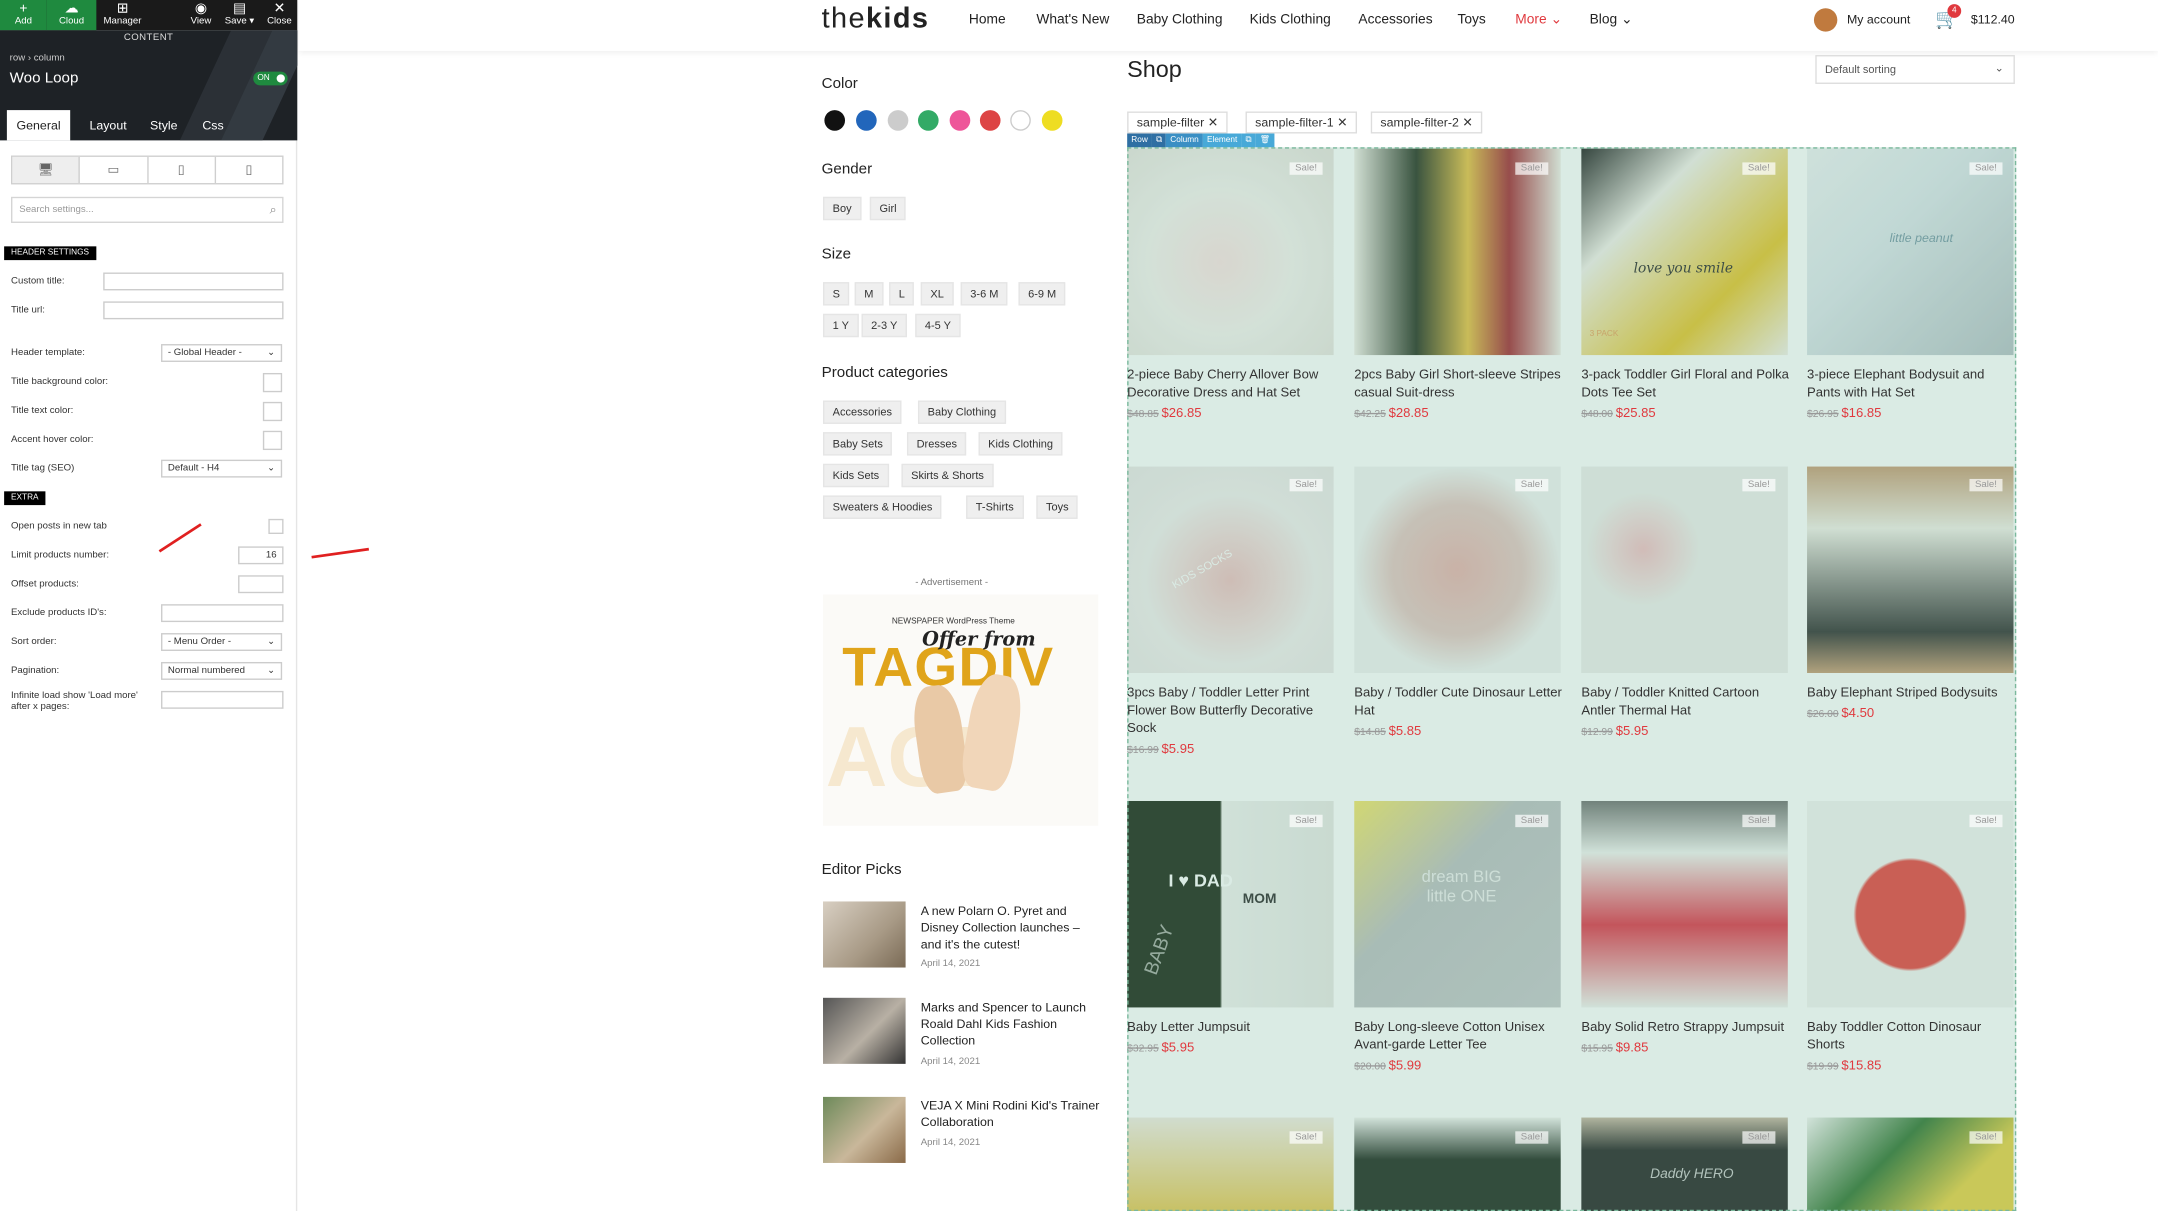 This screenshot has height=1211, width=2158. I want to click on my-account-link: My account, so click(1878, 19).